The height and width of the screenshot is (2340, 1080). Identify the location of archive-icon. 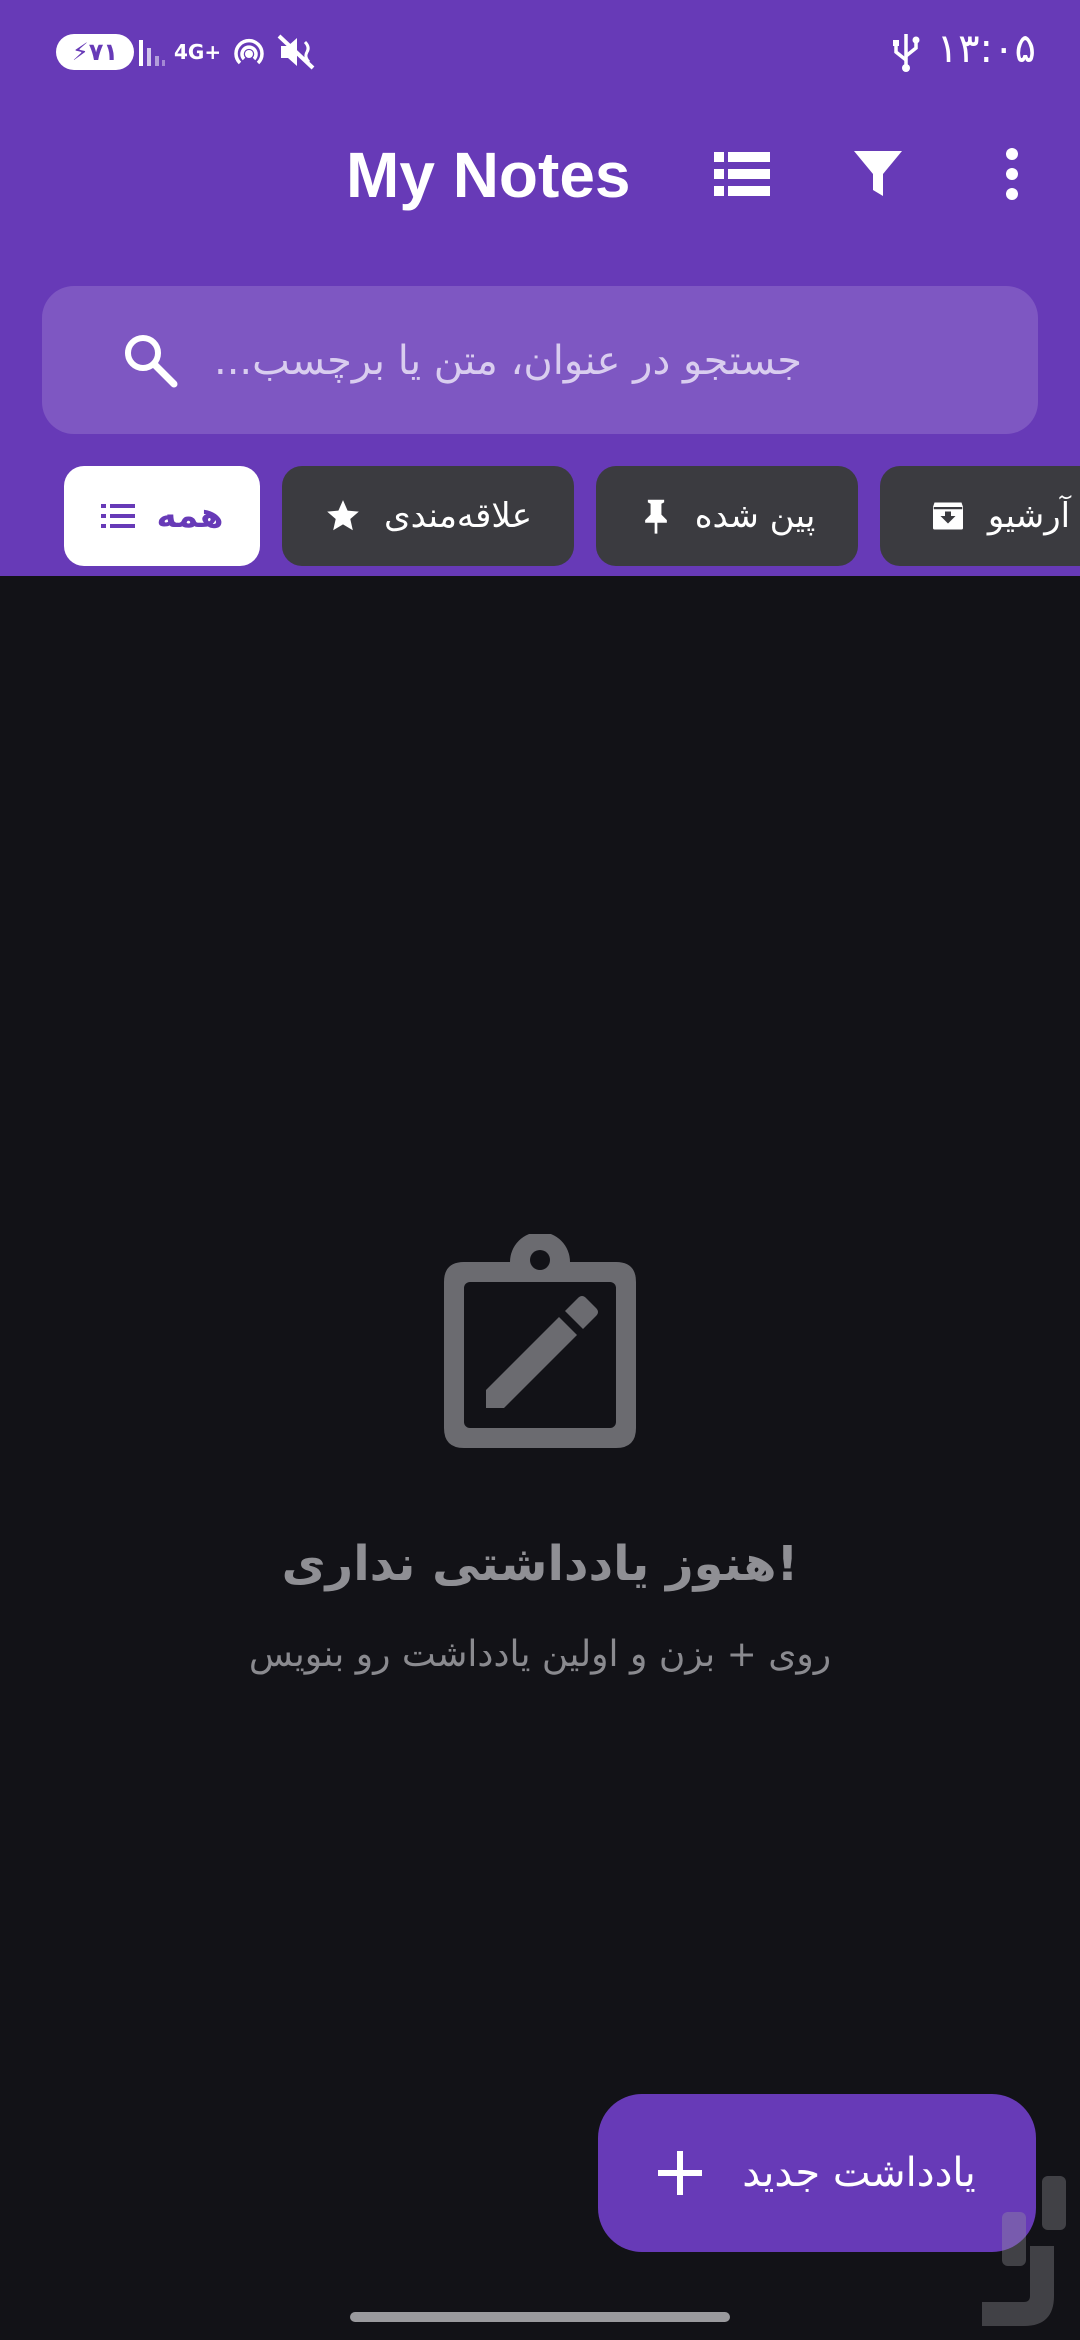
(947, 516).